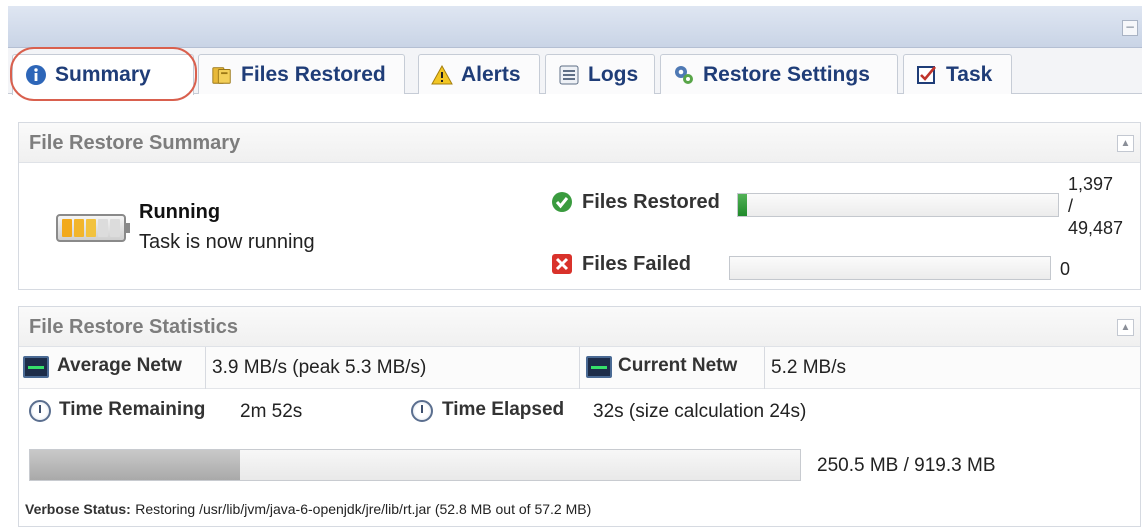 The width and height of the screenshot is (1142, 527). I want to click on avg-network-value: 3.9 MB/s (peak 5.3 MB/s), so click(319, 367).